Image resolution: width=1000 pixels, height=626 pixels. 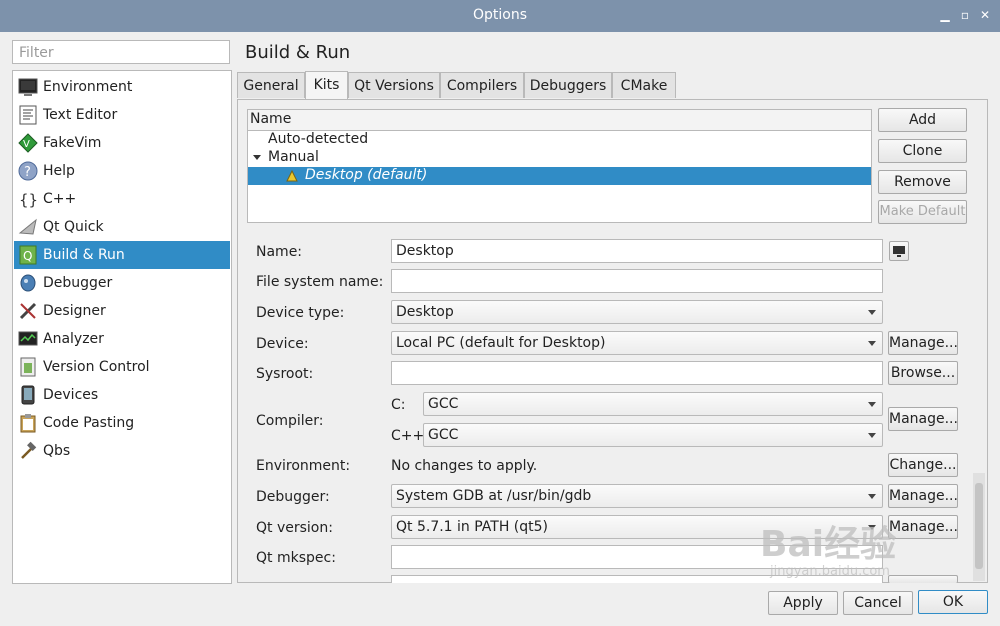 What do you see at coordinates (637, 251) in the screenshot?
I see `name-field: Desktop` at bounding box center [637, 251].